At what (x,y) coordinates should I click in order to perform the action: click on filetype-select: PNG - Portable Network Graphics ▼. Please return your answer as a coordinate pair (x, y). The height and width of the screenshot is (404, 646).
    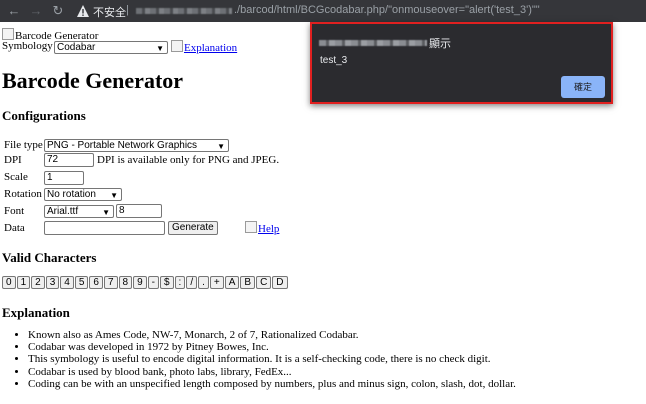
    Looking at the image, I should click on (136, 145).